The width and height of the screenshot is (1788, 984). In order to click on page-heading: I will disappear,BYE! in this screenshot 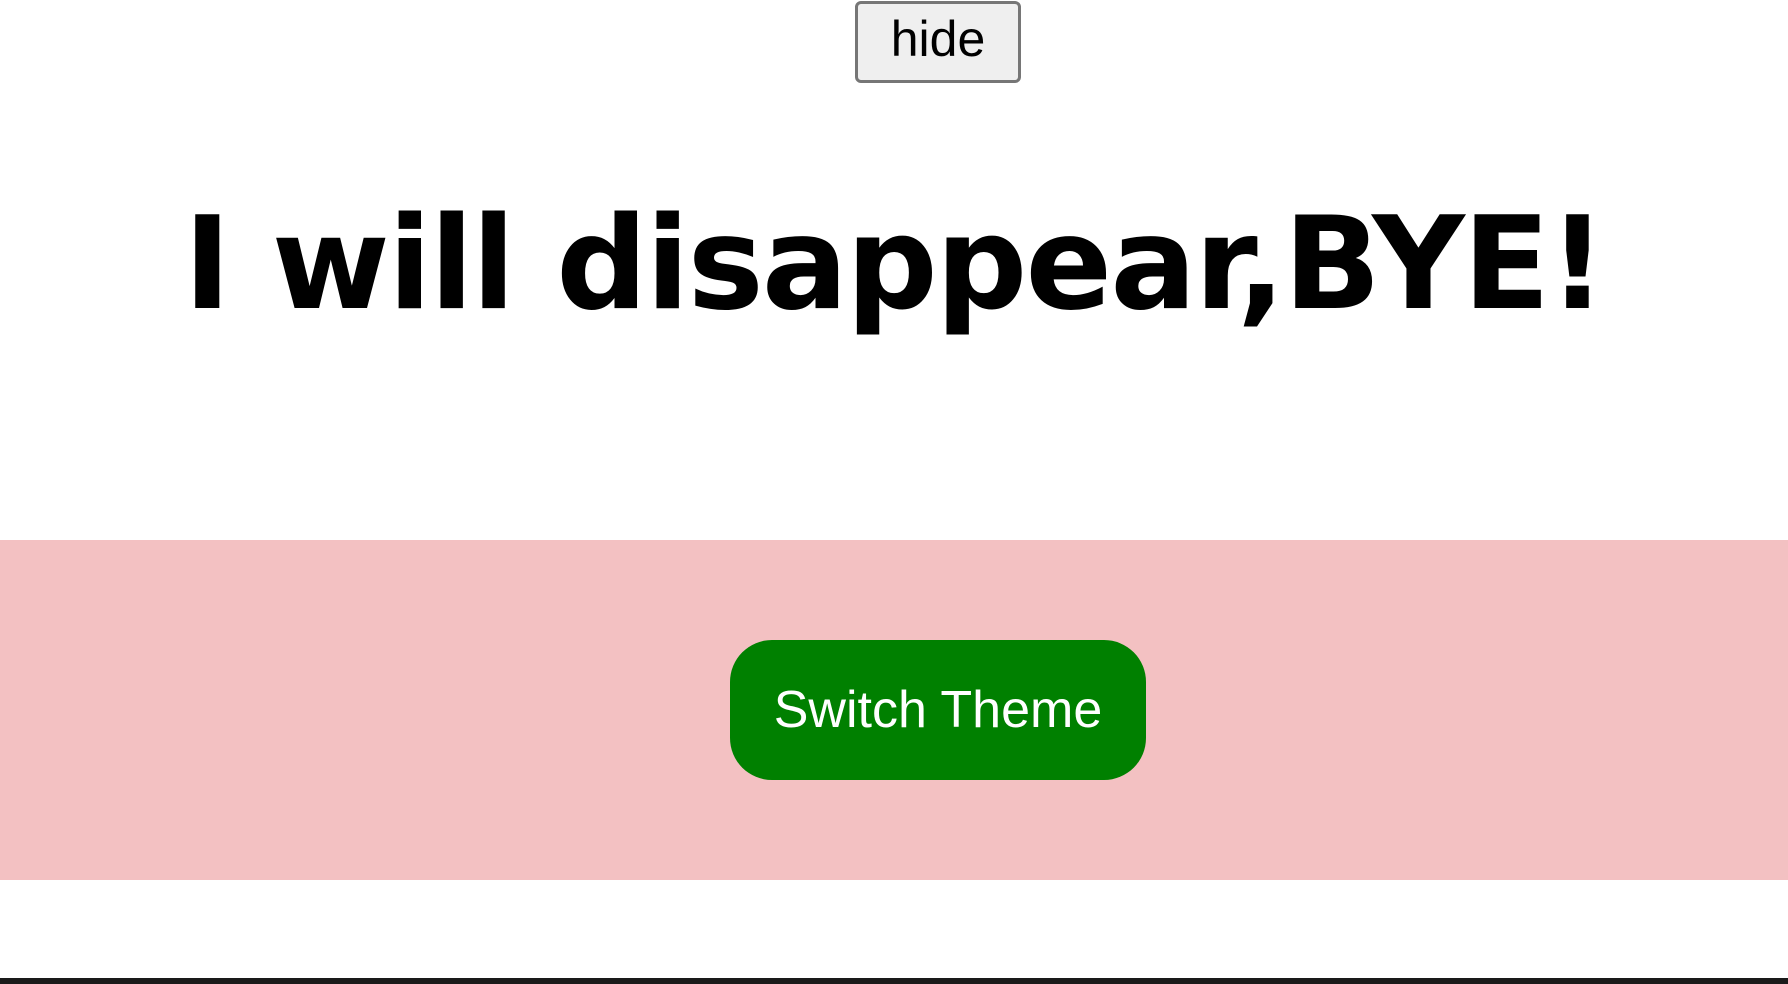, I will do `click(894, 264)`.